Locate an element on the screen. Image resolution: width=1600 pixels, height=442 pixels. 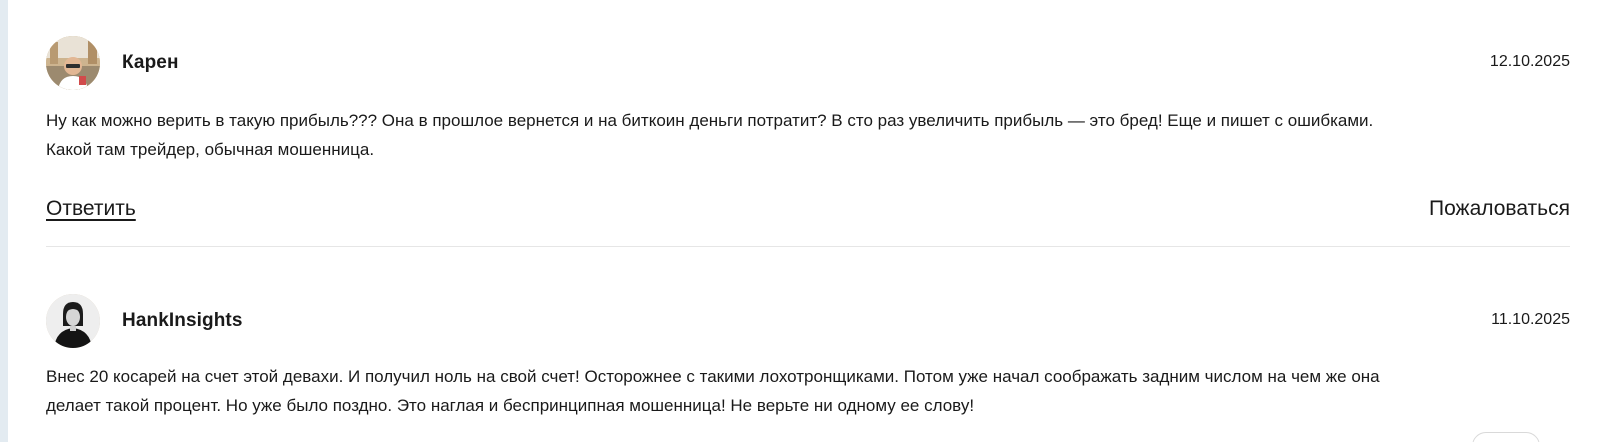
comment-author: Карен is located at coordinates (150, 62).